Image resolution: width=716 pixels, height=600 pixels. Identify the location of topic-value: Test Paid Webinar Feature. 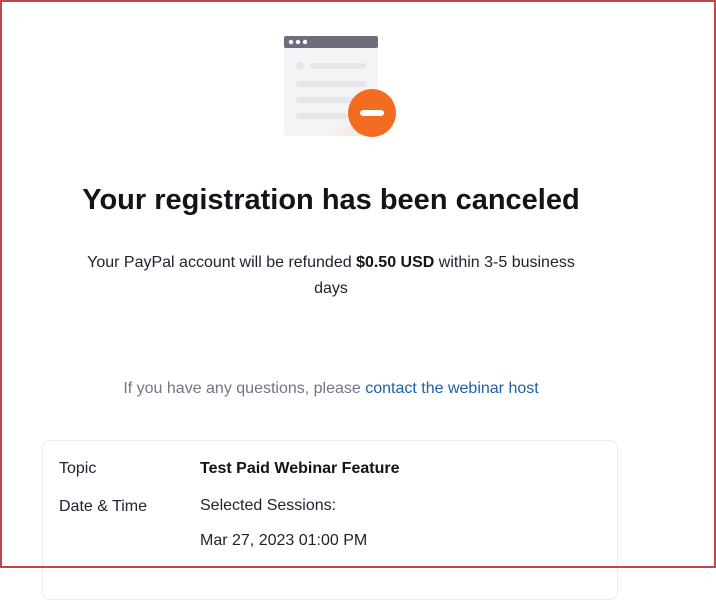
(300, 468).